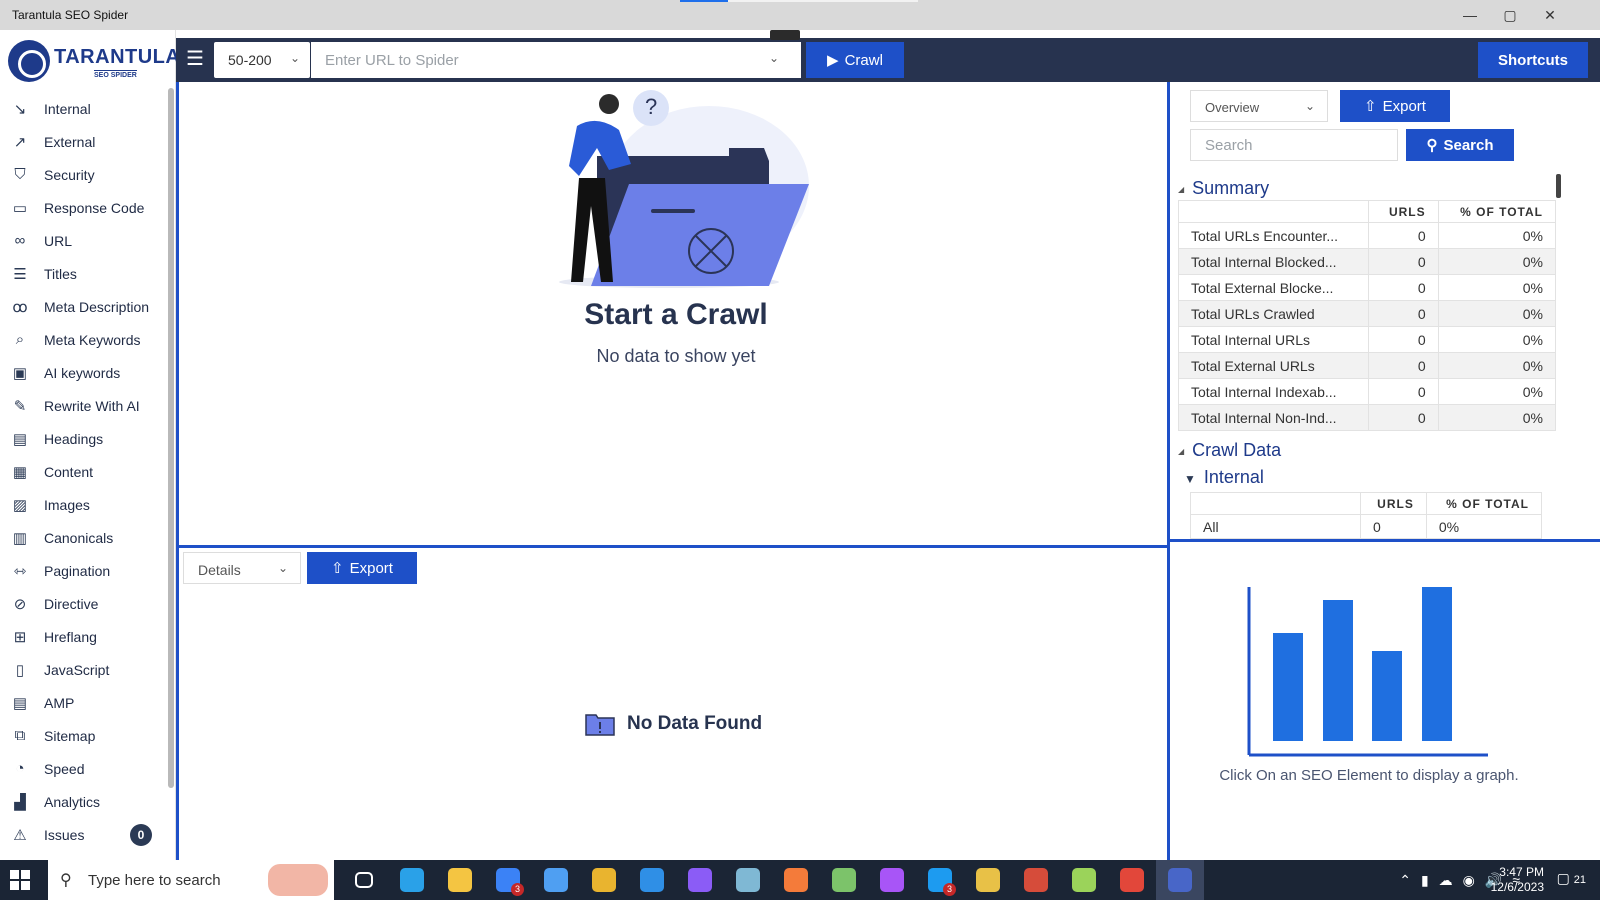 The height and width of the screenshot is (900, 1600). What do you see at coordinates (20, 670) in the screenshot?
I see `javascript-icon: ▯` at bounding box center [20, 670].